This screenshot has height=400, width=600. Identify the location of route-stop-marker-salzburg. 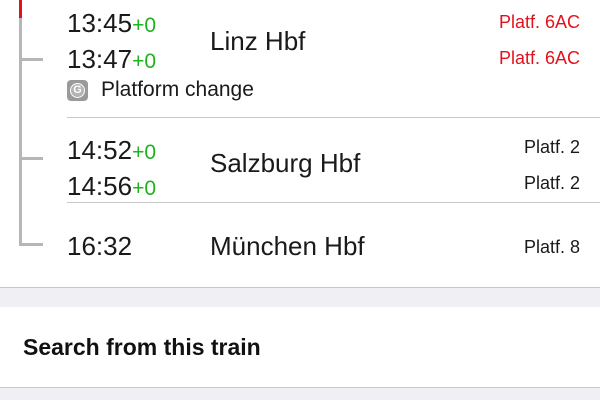
(31, 158).